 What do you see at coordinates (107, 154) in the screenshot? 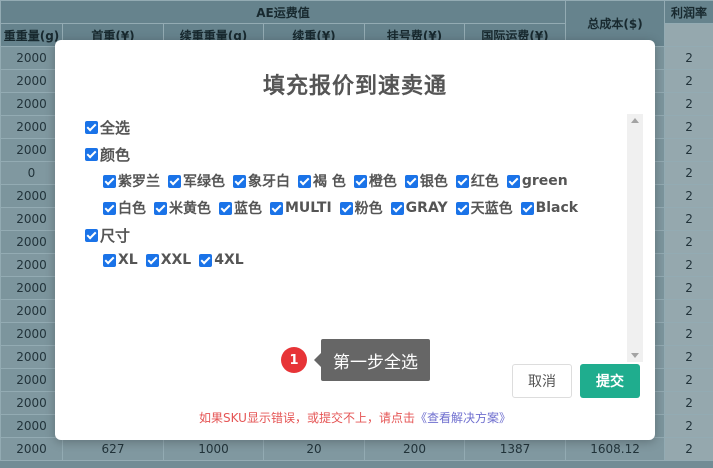
I see `color-group-checkbox: 颜色` at bounding box center [107, 154].